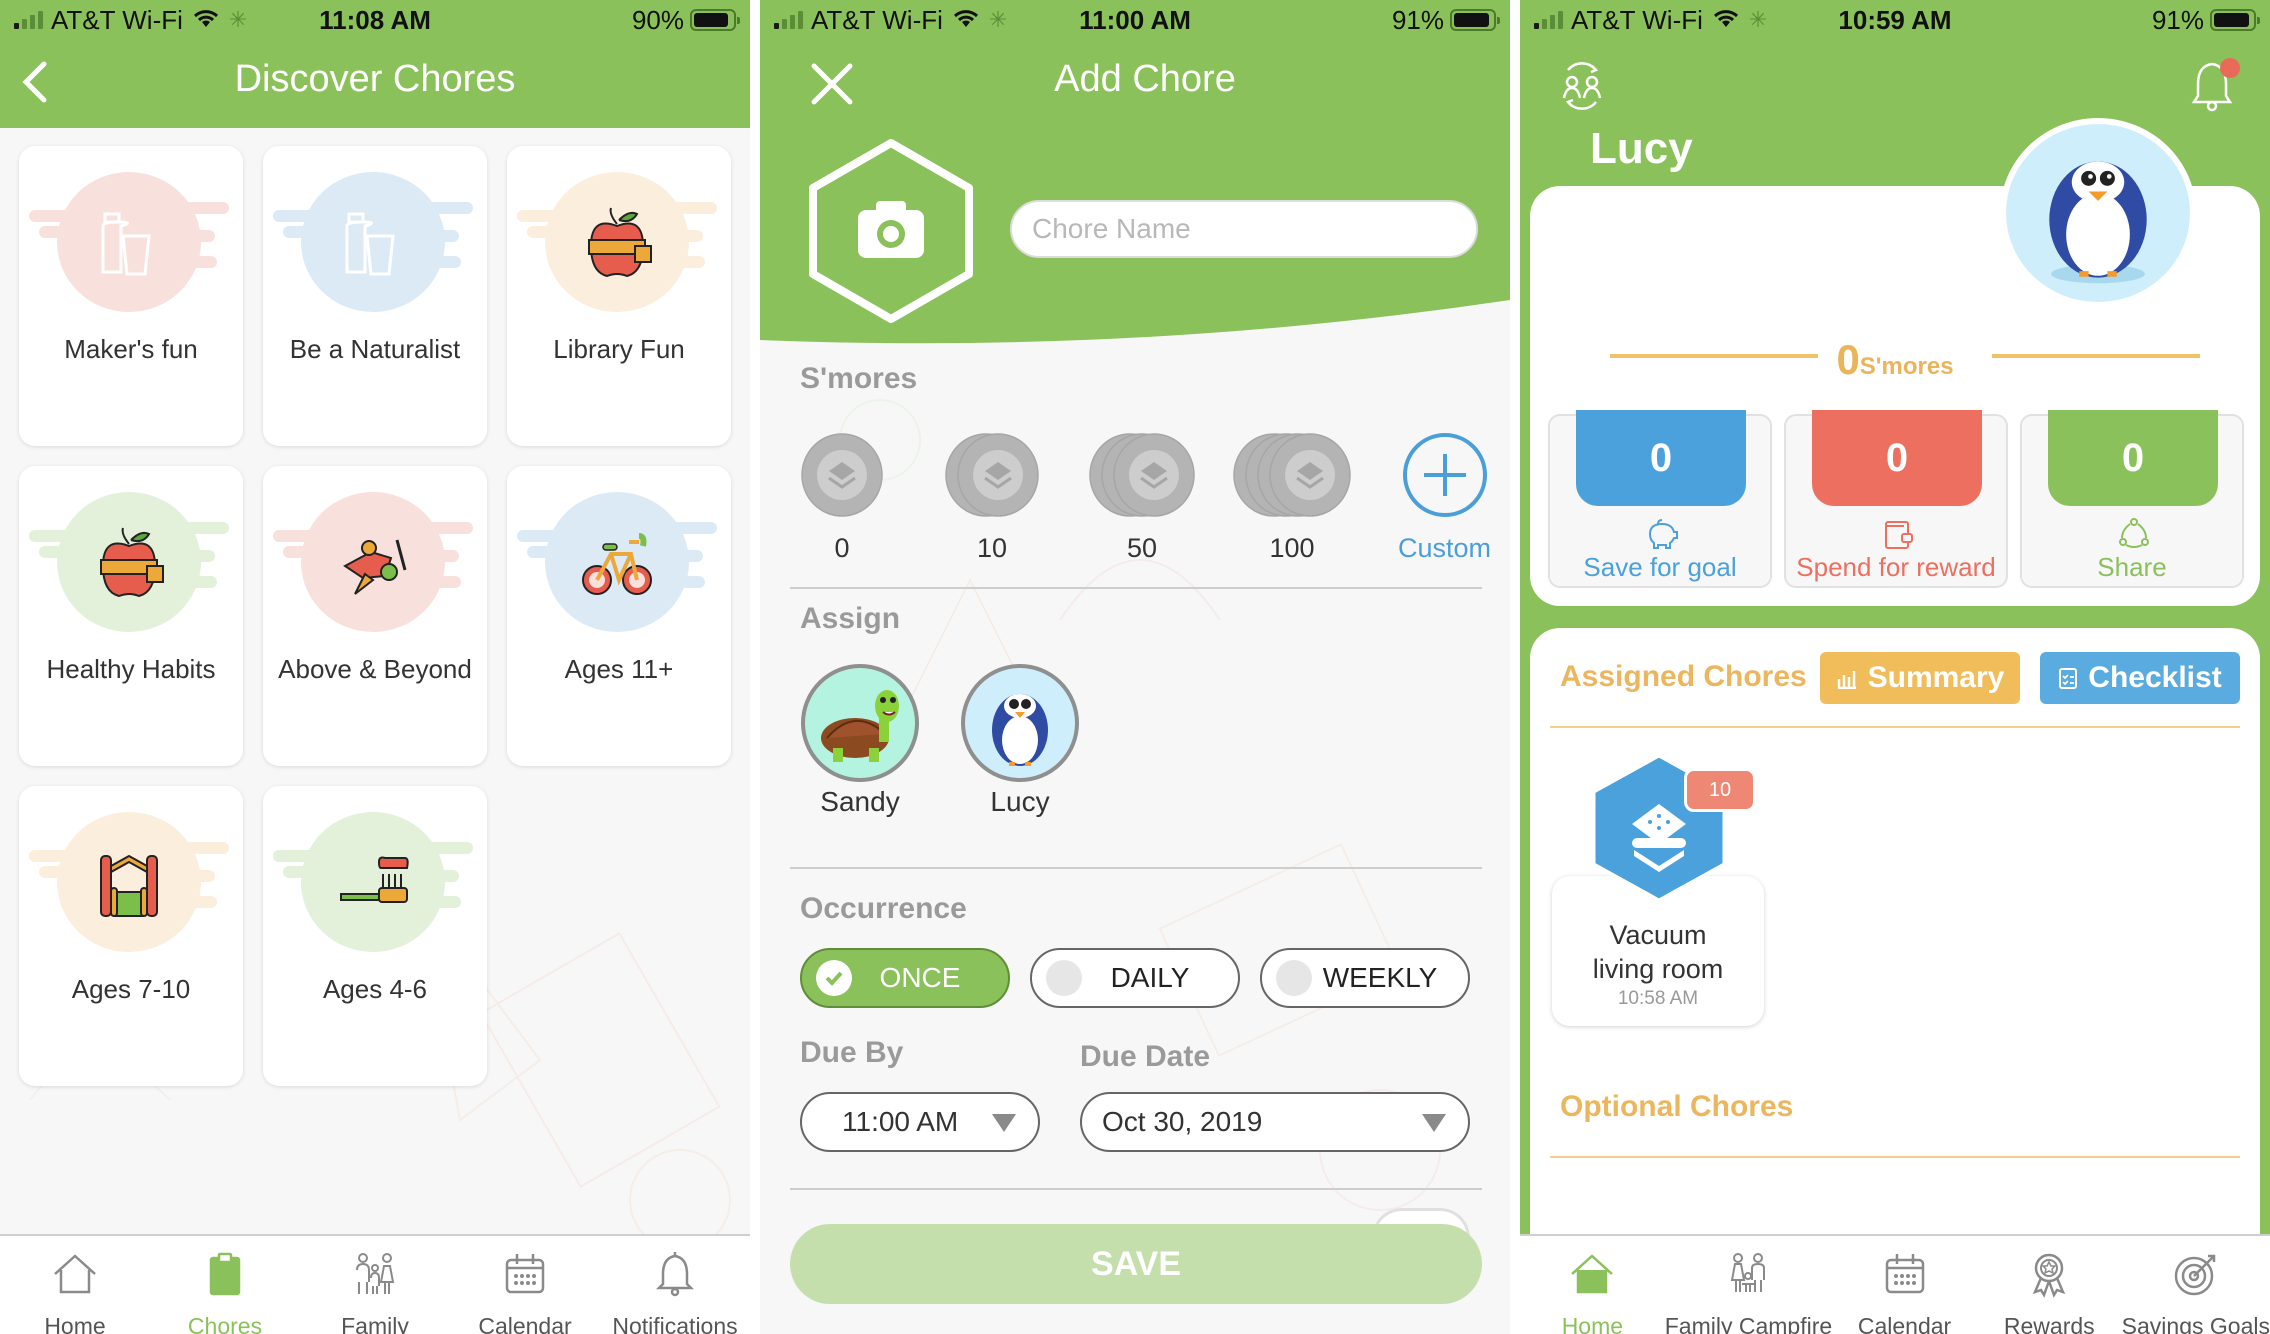 The height and width of the screenshot is (1334, 2270). I want to click on dropdown-caret-icon, so click(1004, 1123).